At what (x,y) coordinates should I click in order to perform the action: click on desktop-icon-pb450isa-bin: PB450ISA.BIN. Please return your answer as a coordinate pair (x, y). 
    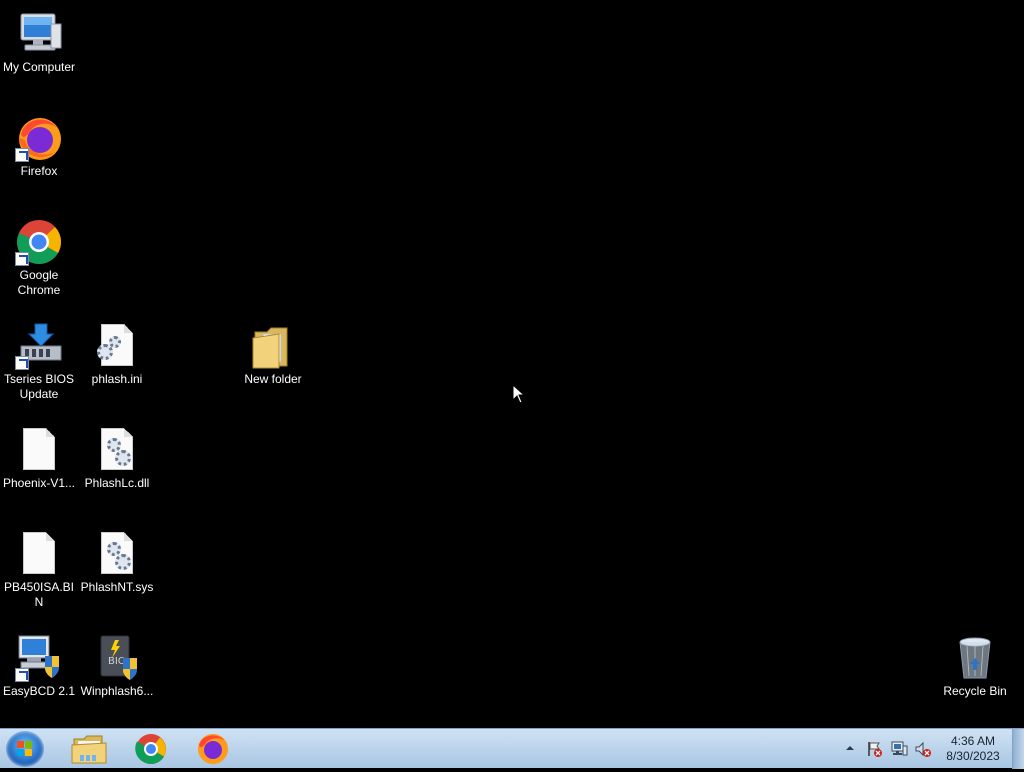
    Looking at the image, I should click on (39, 570).